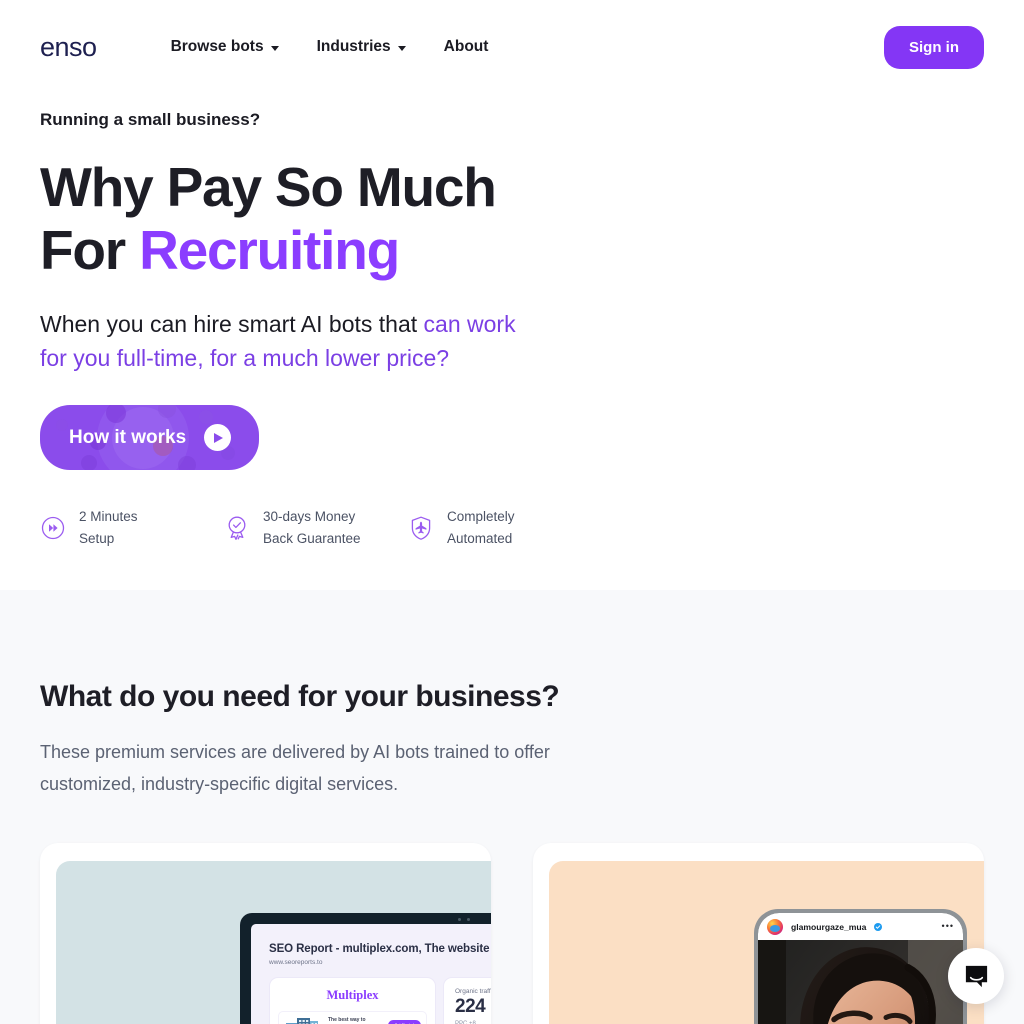 This screenshot has height=1024, width=1024. What do you see at coordinates (128, 437) in the screenshot?
I see `cta-label: How it works` at bounding box center [128, 437].